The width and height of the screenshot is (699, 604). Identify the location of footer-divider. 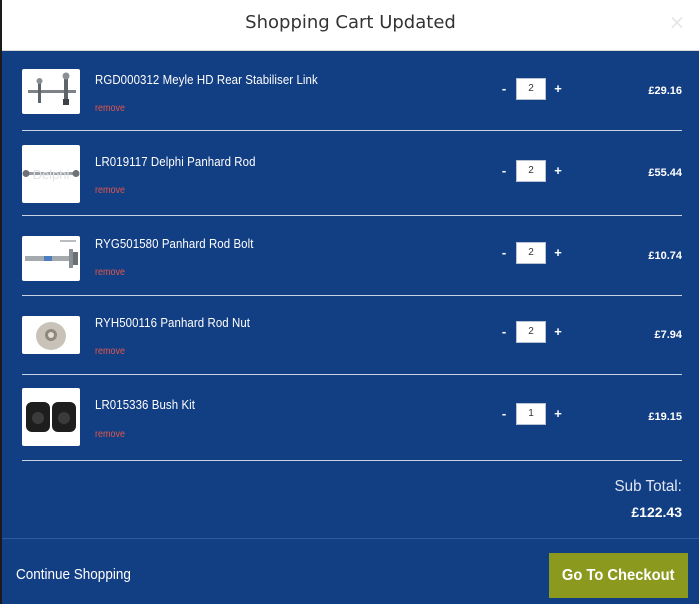
(350, 538).